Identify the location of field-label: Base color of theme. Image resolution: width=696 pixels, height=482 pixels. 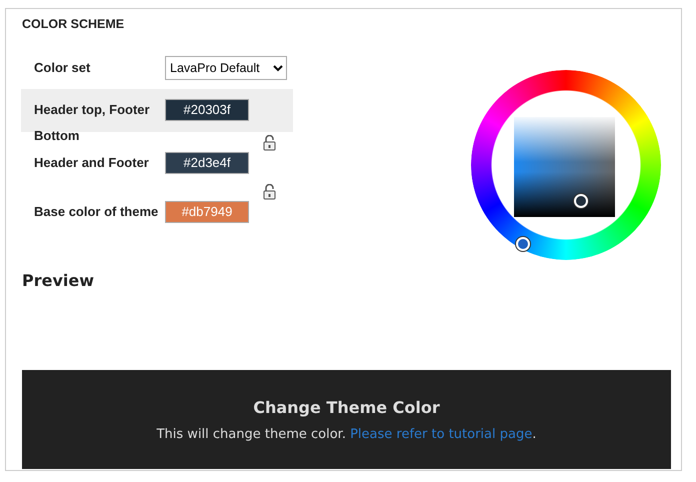
(97, 212).